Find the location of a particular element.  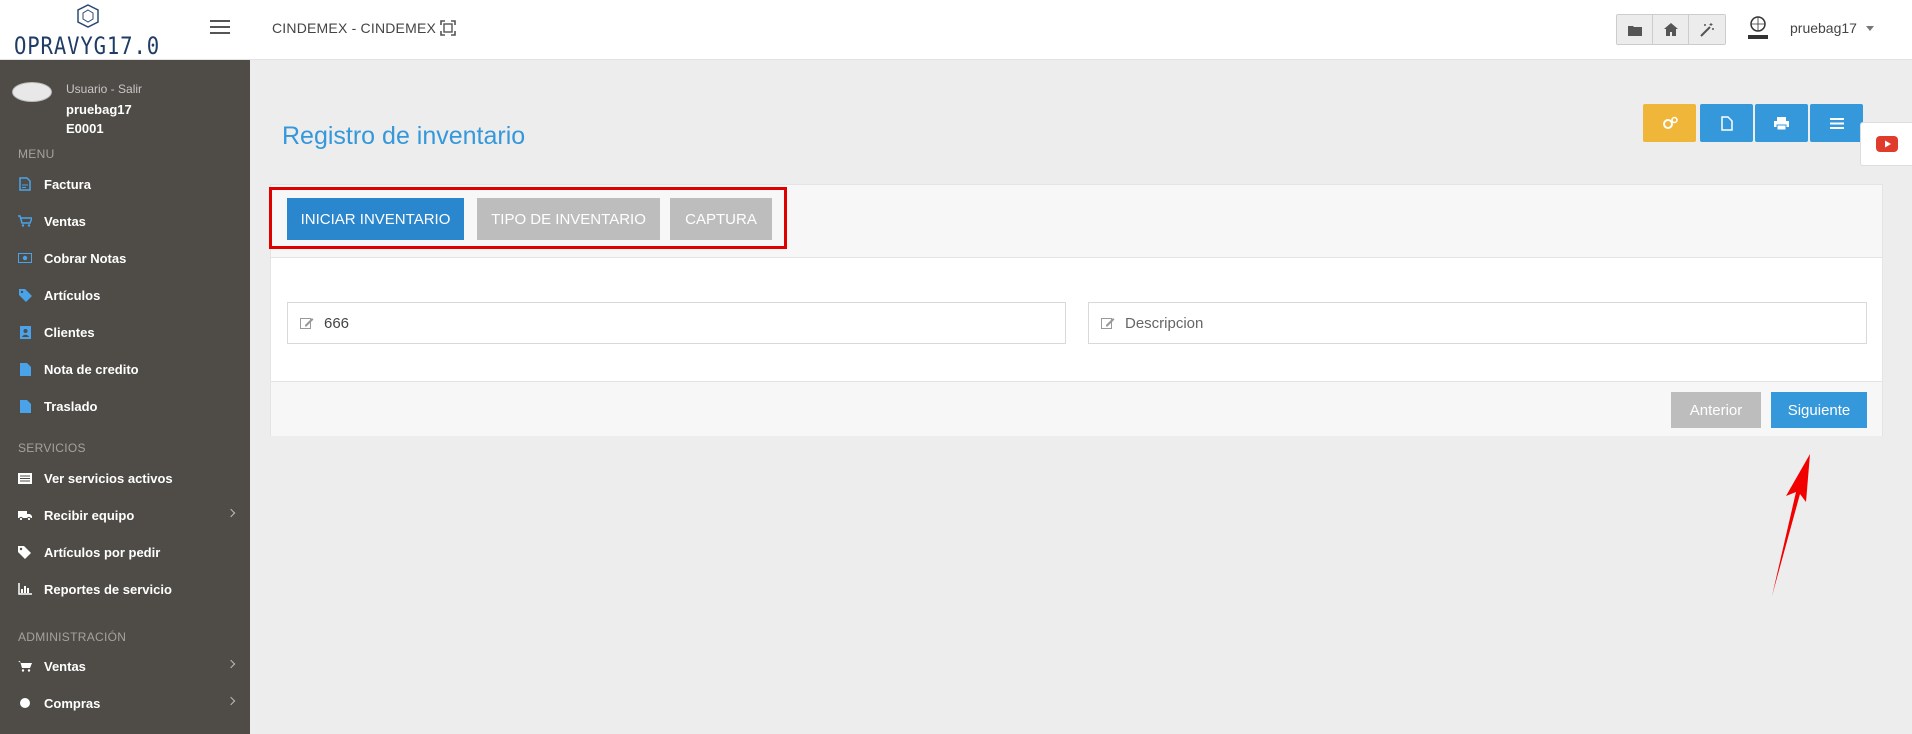

magic-button is located at coordinates (1707, 29).